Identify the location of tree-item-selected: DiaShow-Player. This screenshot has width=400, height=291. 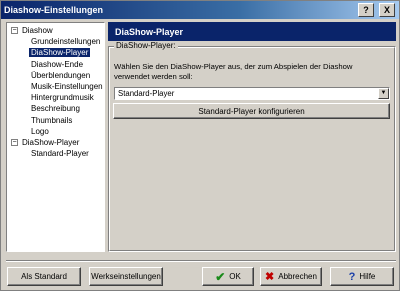
(56, 52).